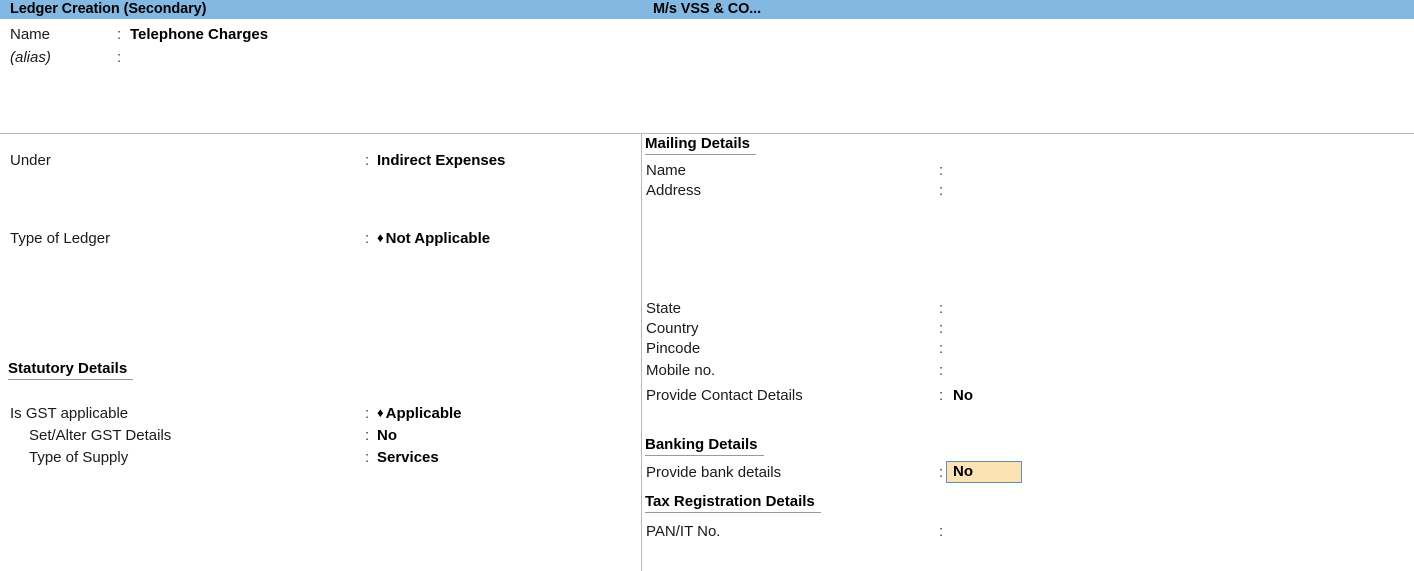  I want to click on ledger-name-colon: :, so click(119, 34).